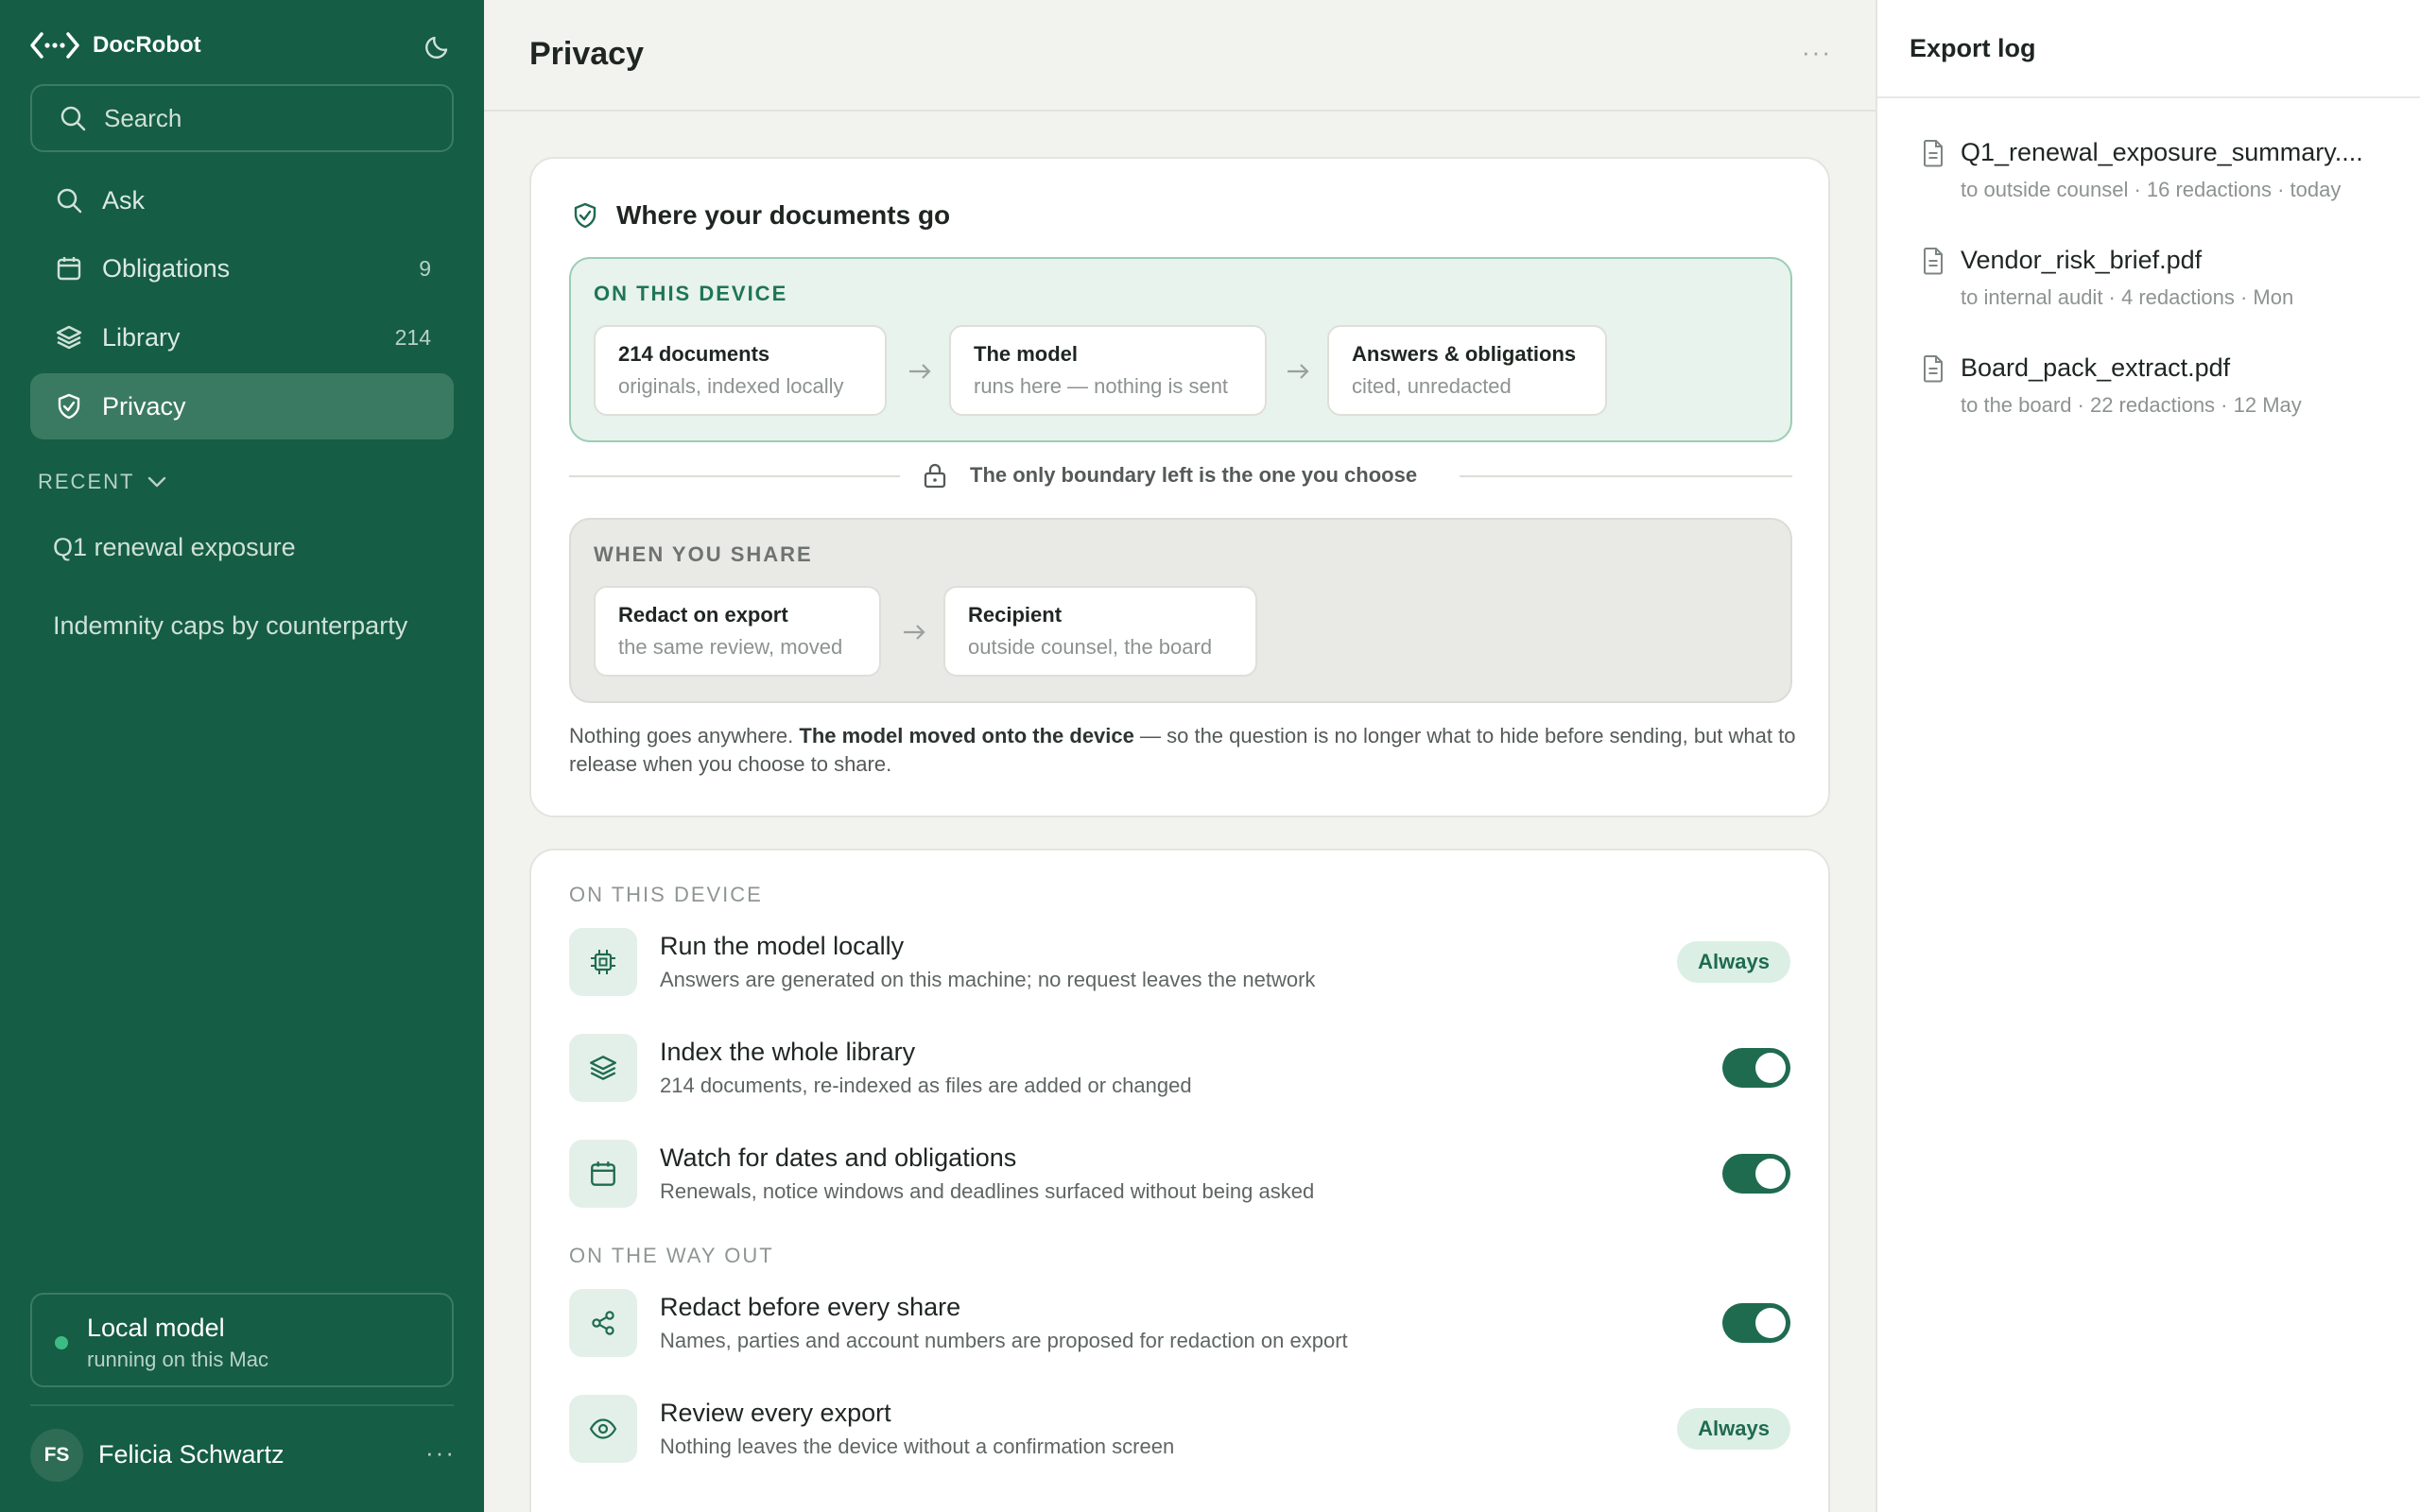  I want to click on index-library-toggle, so click(1756, 1068).